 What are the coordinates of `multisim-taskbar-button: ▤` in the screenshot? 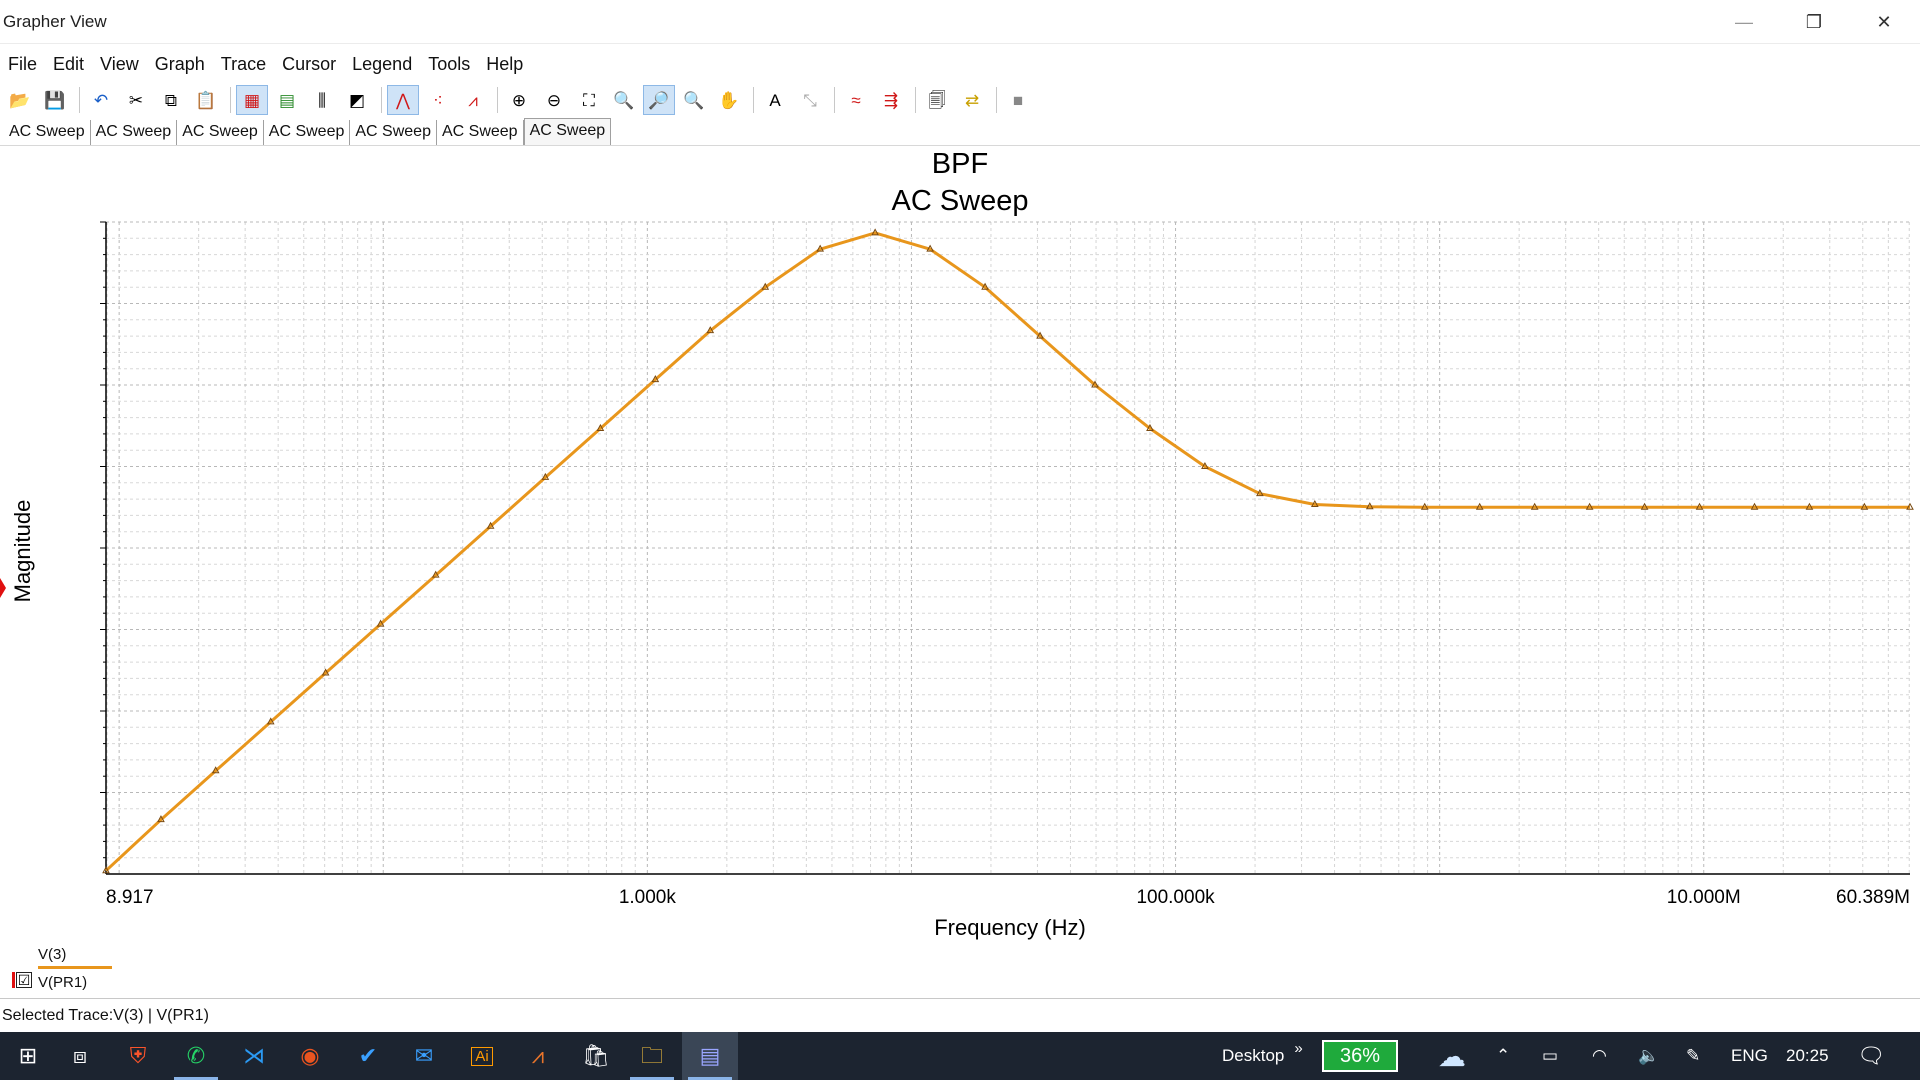 It's located at (710, 1056).